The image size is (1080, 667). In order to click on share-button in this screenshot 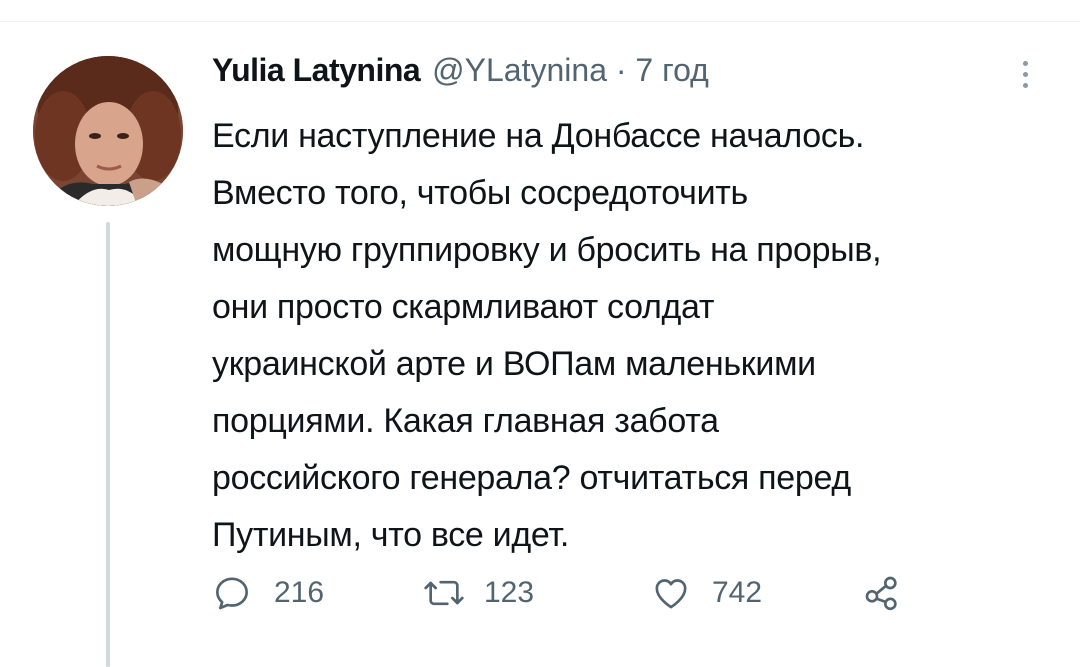, I will do `click(882, 593)`.